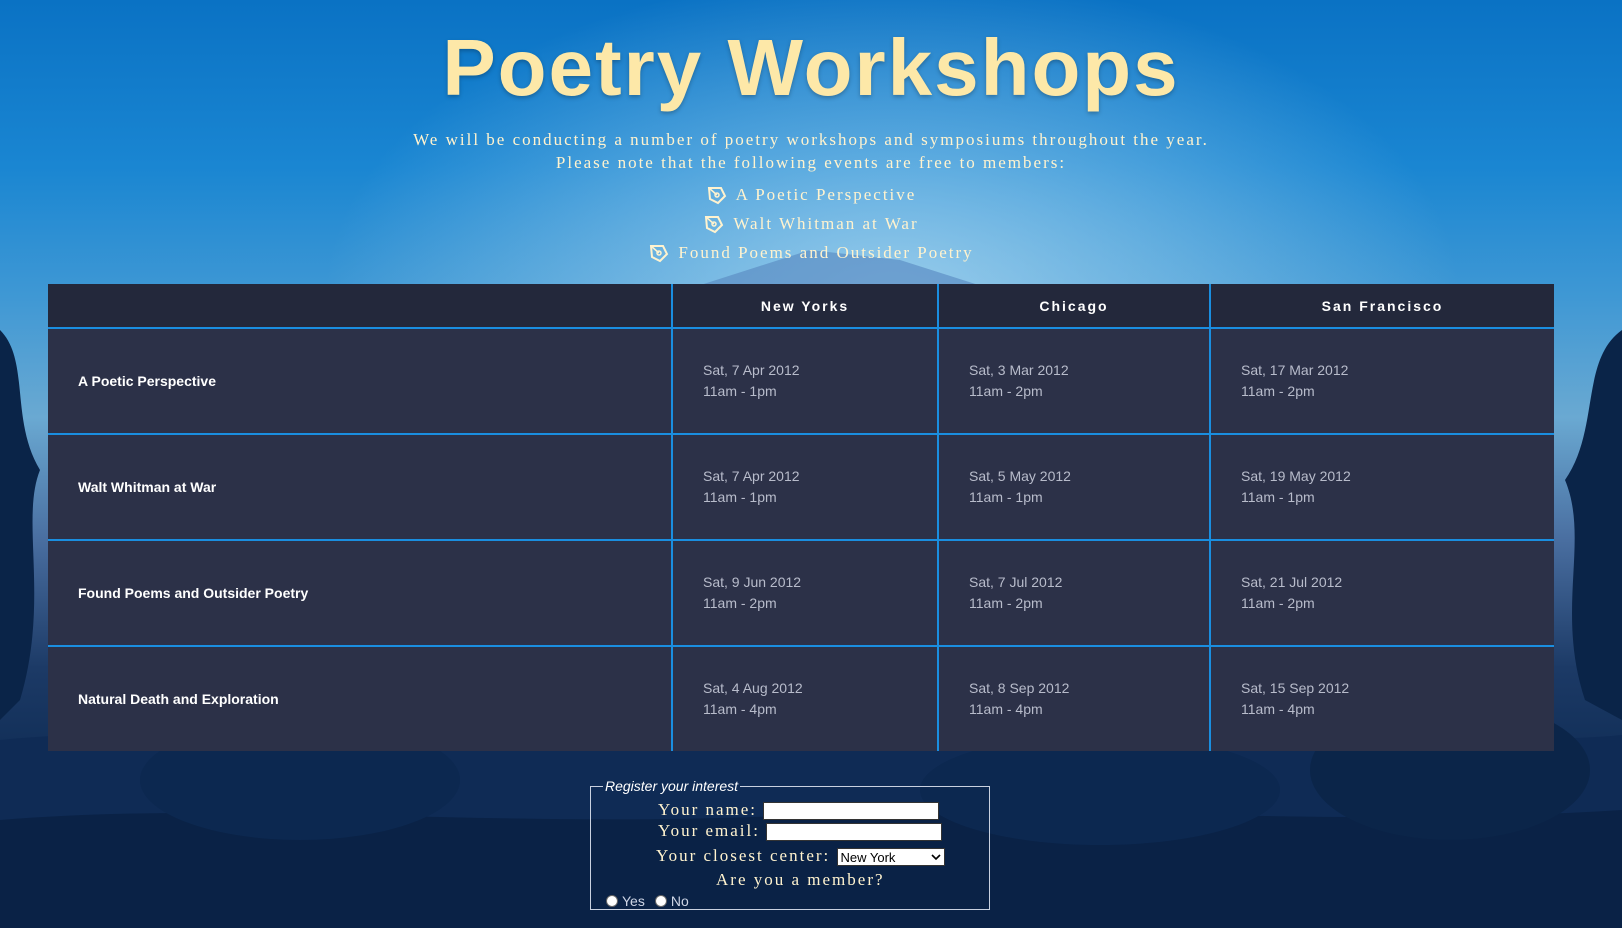 Image resolution: width=1622 pixels, height=928 pixels. I want to click on center-select: New York, so click(890, 857).